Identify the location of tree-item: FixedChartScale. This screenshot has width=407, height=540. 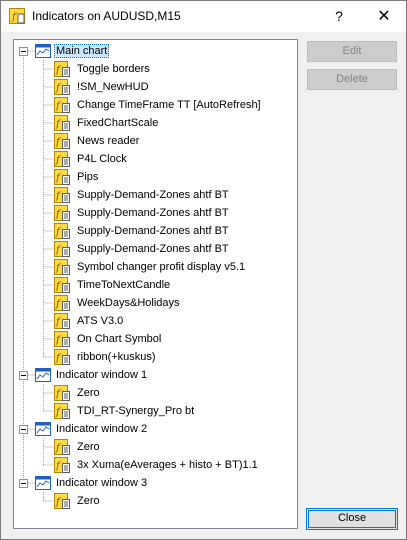
(117, 123).